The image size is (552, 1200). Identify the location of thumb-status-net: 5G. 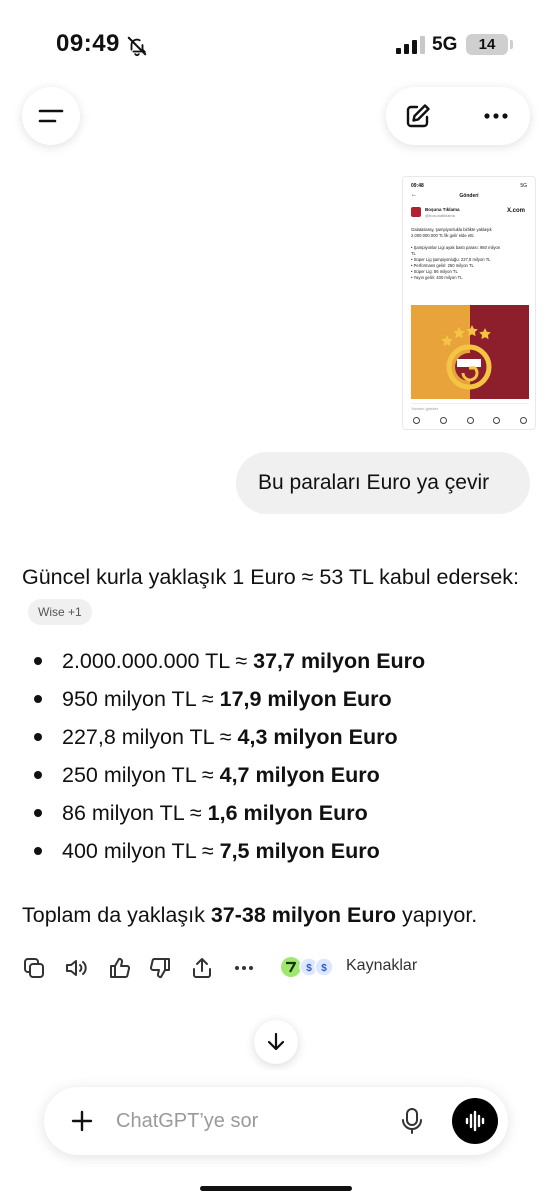
(523, 186).